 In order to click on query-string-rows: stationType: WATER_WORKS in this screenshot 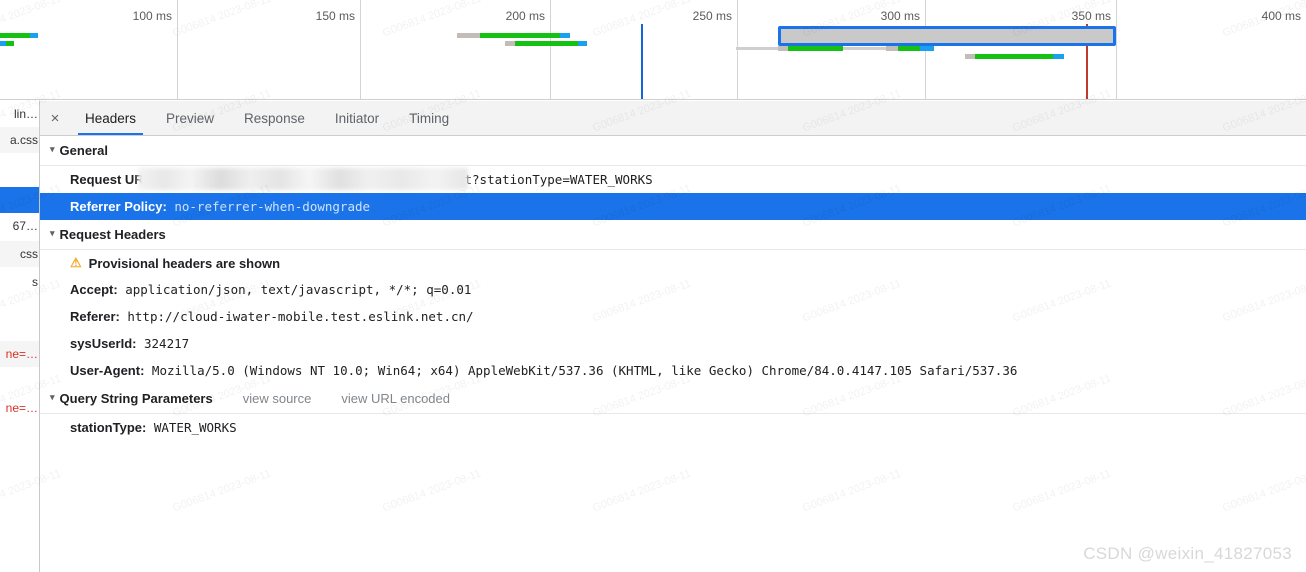, I will do `click(673, 427)`.